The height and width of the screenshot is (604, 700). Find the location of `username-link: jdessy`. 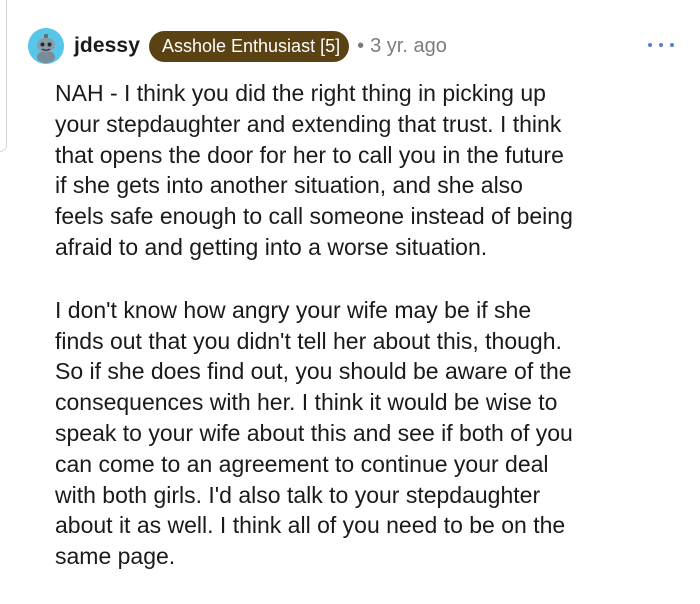

username-link: jdessy is located at coordinates (107, 46).